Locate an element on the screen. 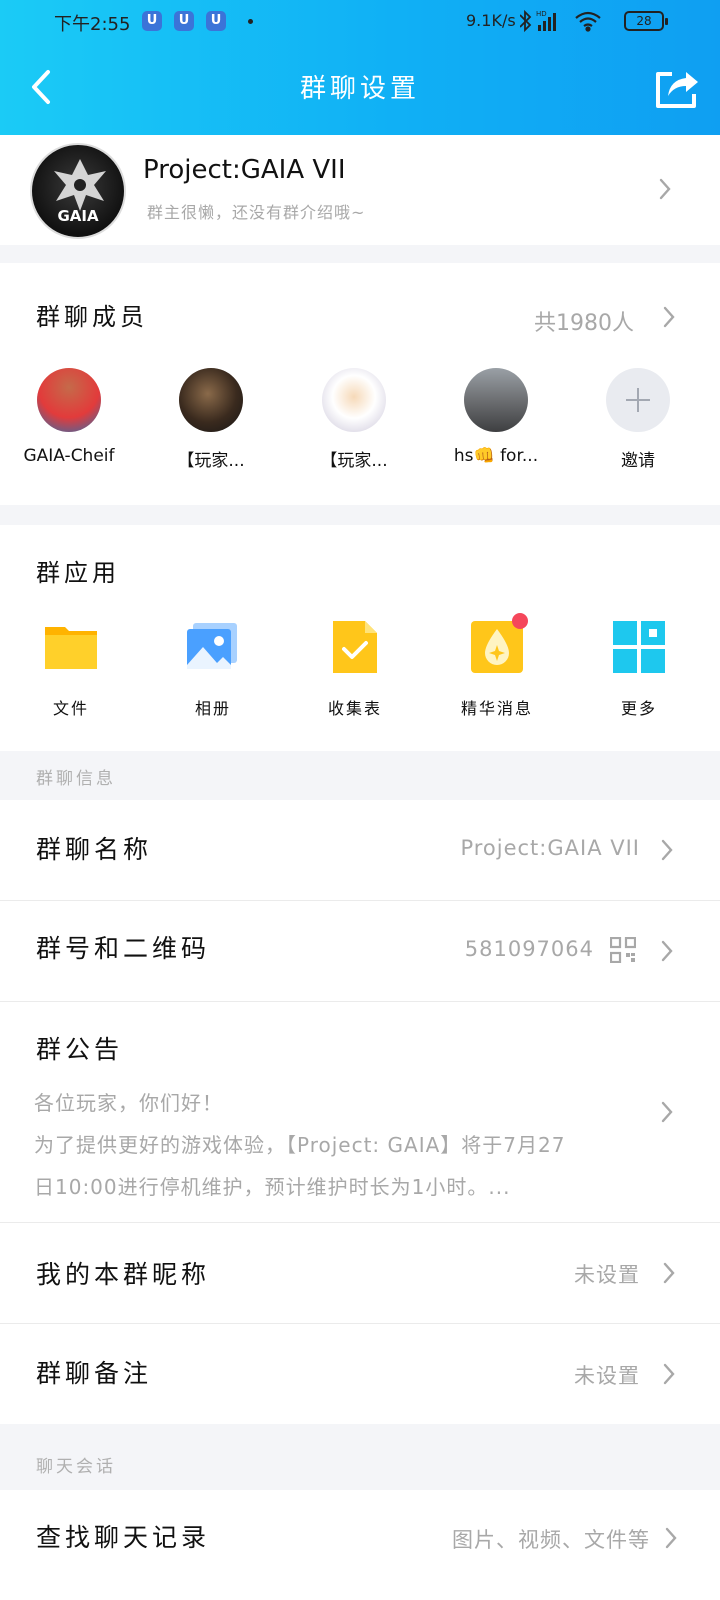  my-nickname-row: 我的本群昵称 未设置 is located at coordinates (360, 1273).